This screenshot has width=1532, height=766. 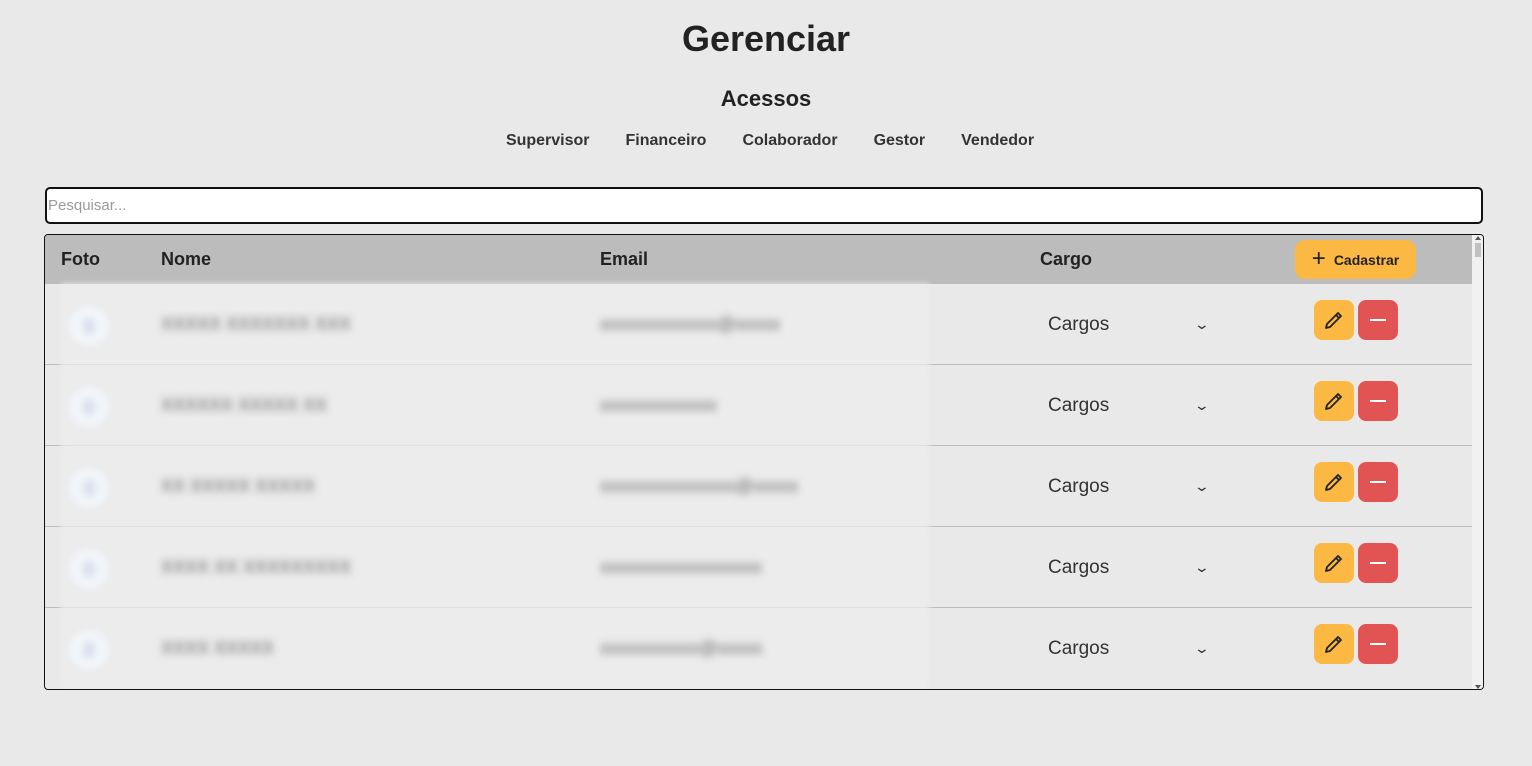 I want to click on search-input, so click(x=764, y=205).